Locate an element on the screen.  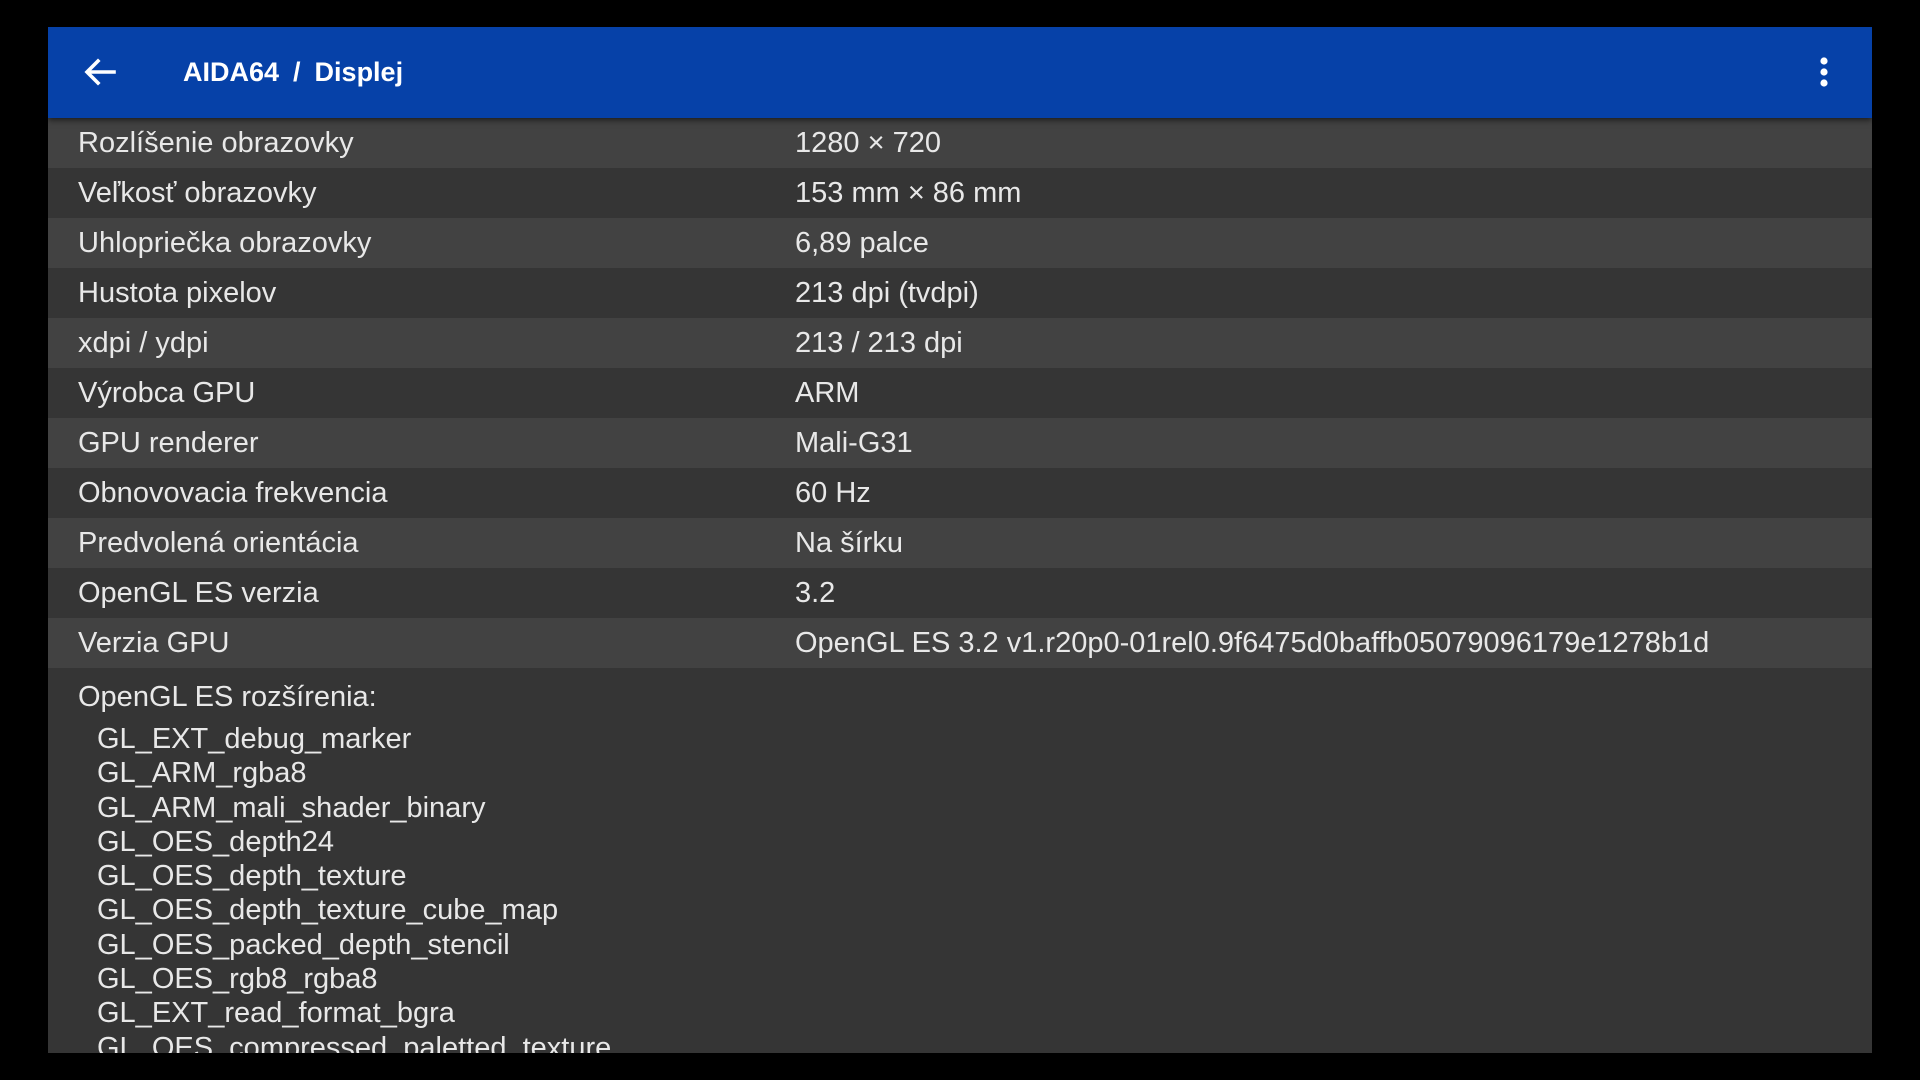
extension-item: GL_OES_depth_texture is located at coordinates (252, 876).